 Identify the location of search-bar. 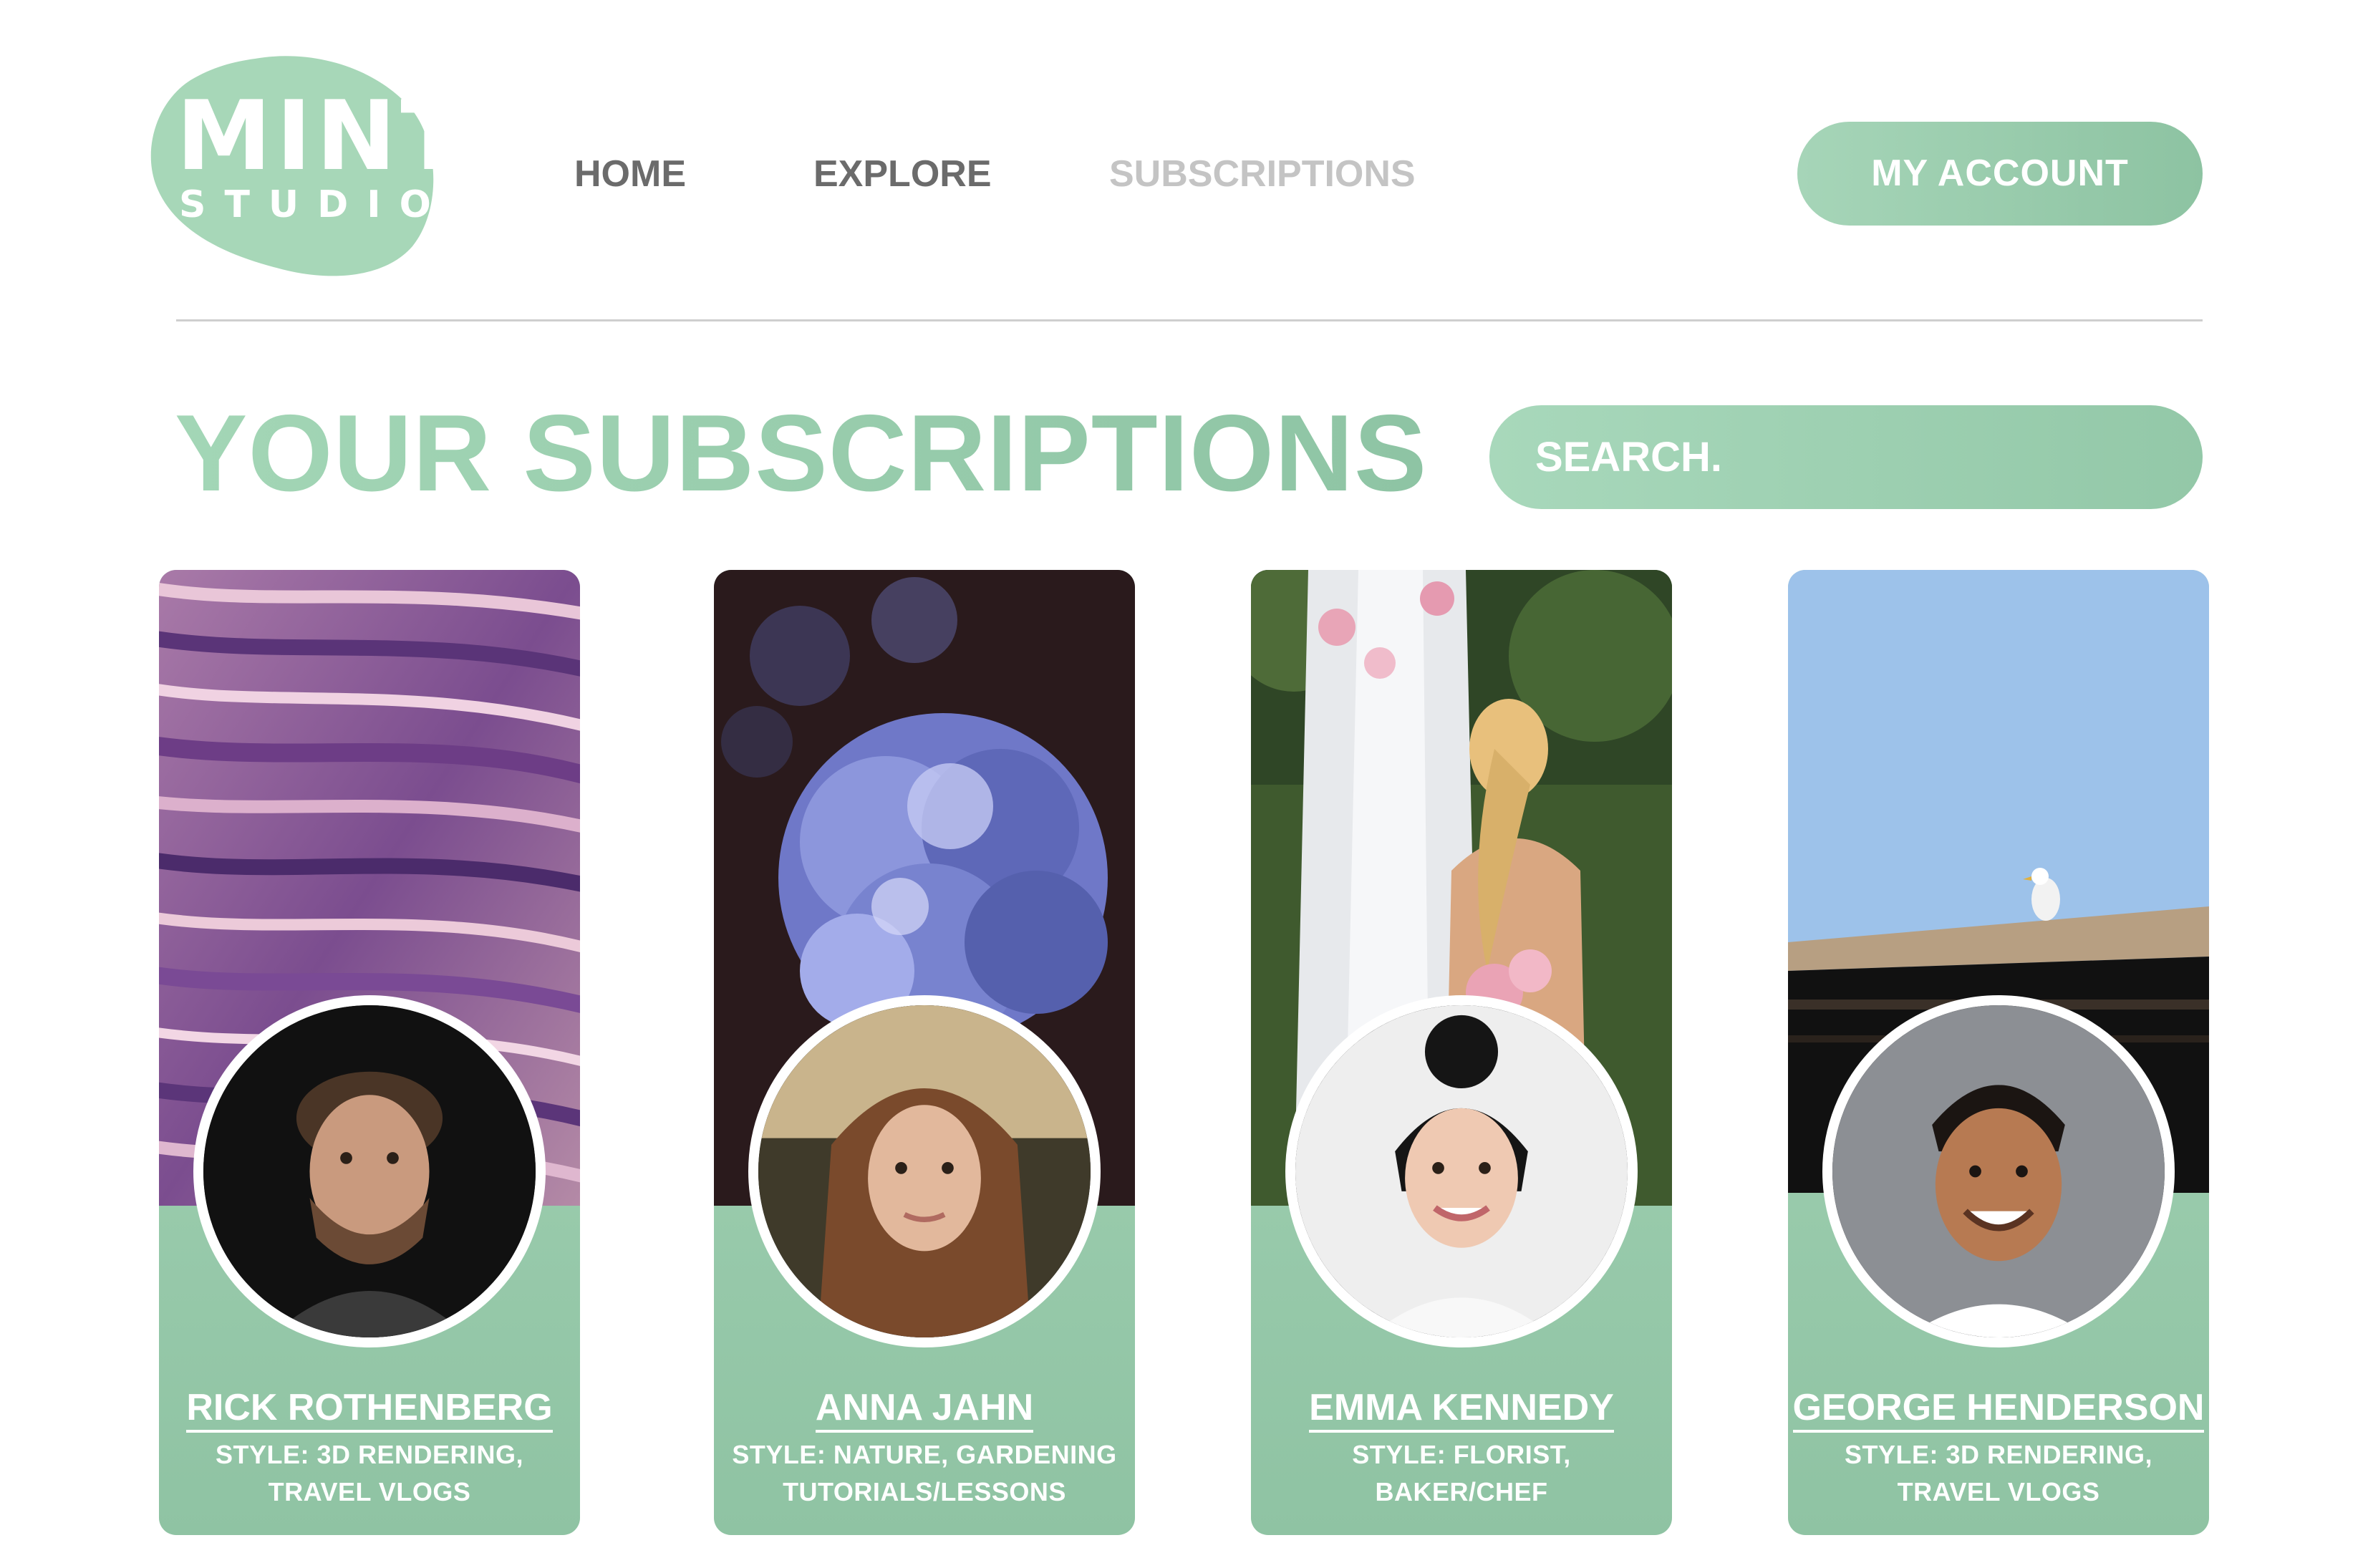
(1846, 457).